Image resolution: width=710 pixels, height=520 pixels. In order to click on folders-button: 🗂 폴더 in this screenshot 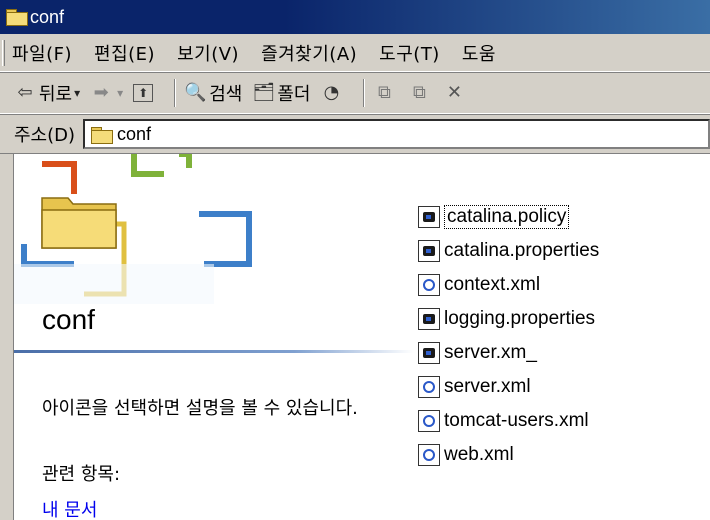, I will do `click(281, 93)`.